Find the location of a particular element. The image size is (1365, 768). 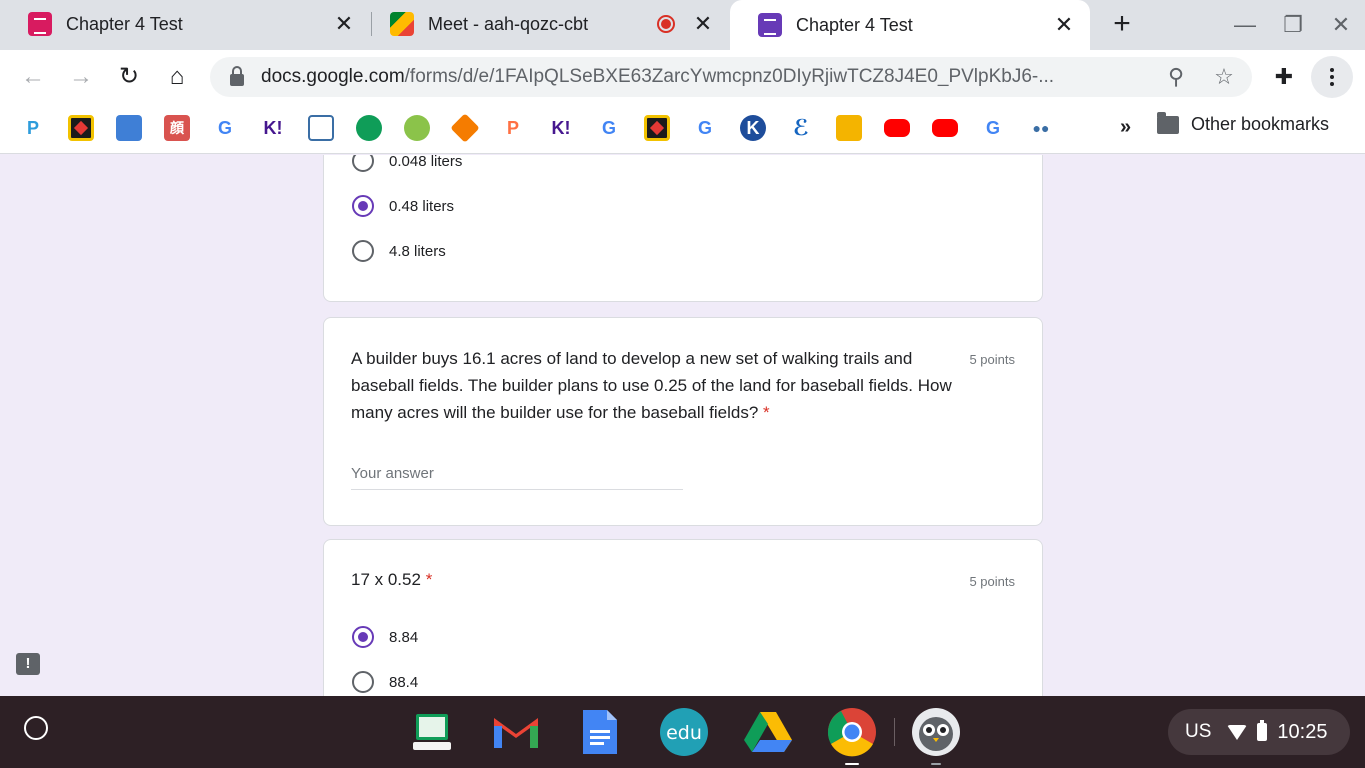

tab-meet: Meet - aah-qozc-cbt ✕ is located at coordinates (545, 24).